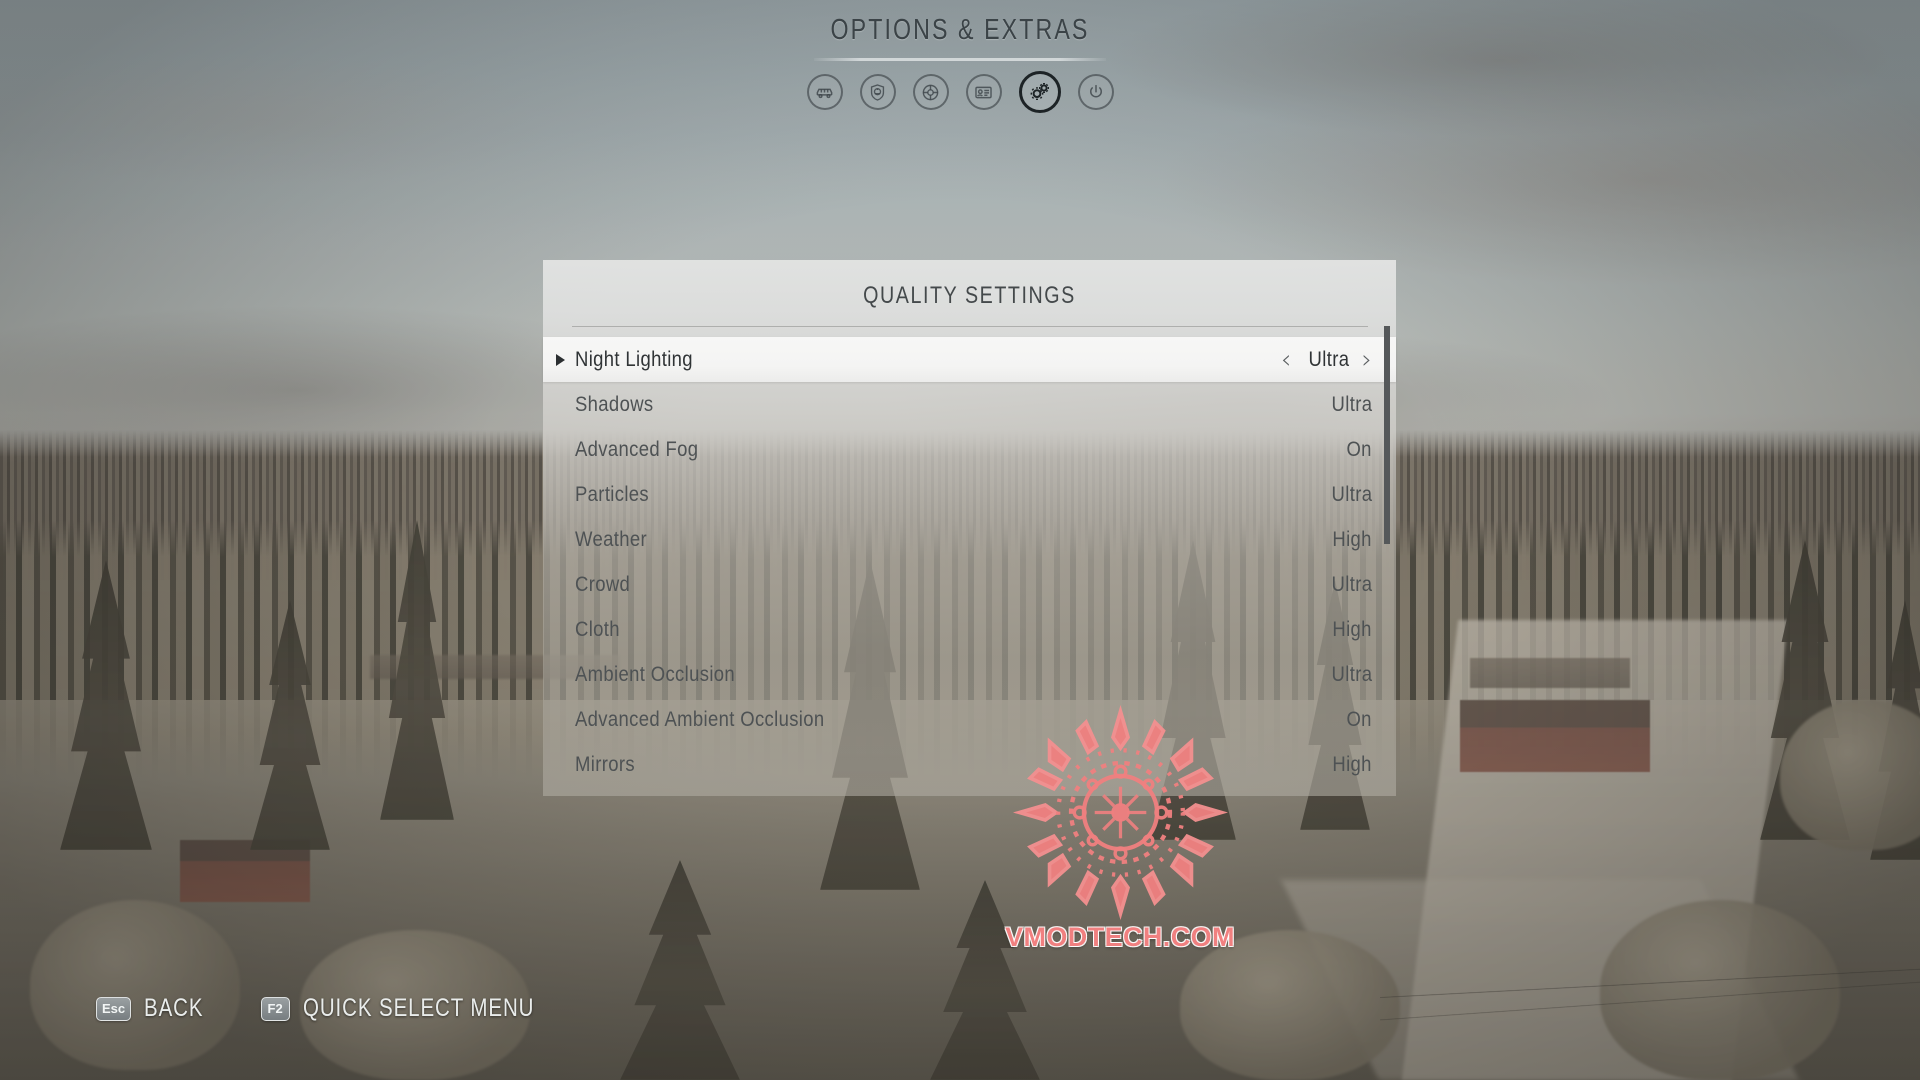 The image size is (1920, 1080). I want to click on setting-label: Weather, so click(611, 539).